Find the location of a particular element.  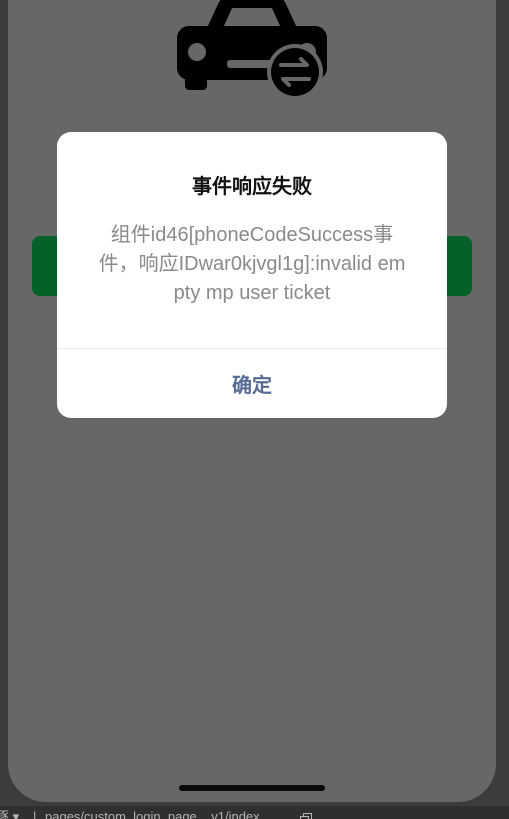

confirm-button: 确定 is located at coordinates (252, 383).